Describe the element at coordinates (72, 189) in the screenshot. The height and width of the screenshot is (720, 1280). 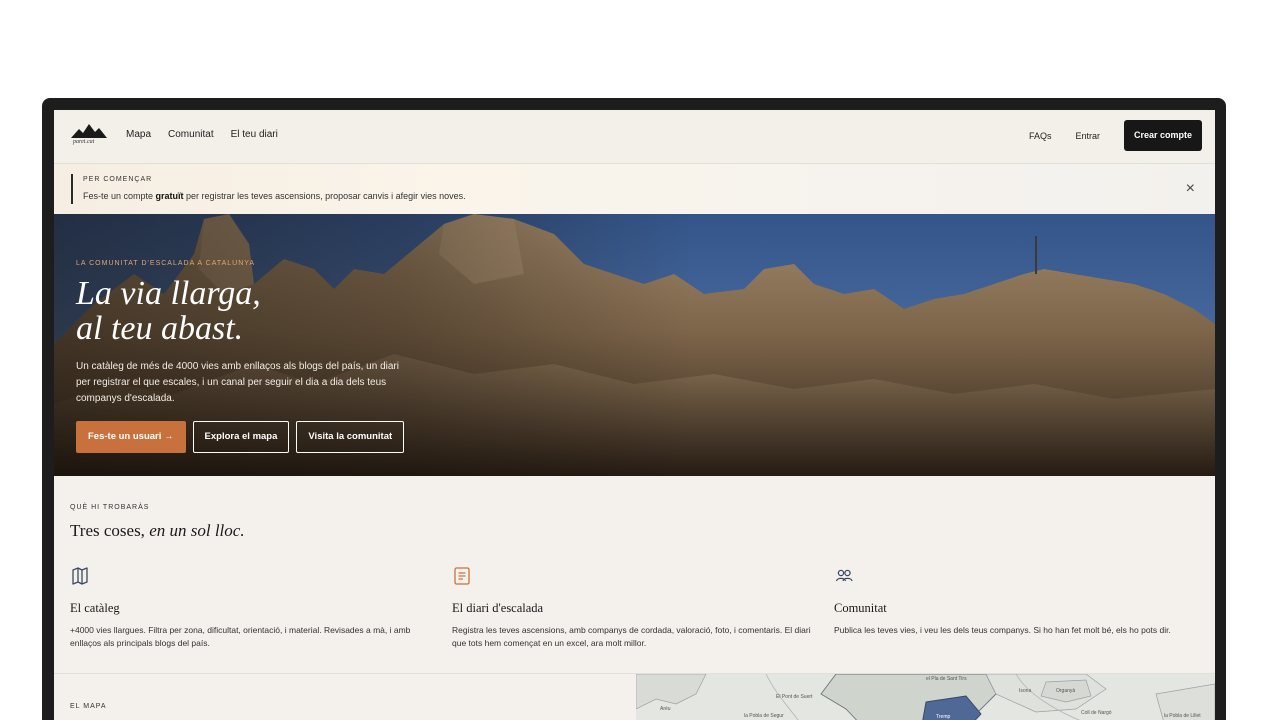
I see `banner-accent-bar` at that location.